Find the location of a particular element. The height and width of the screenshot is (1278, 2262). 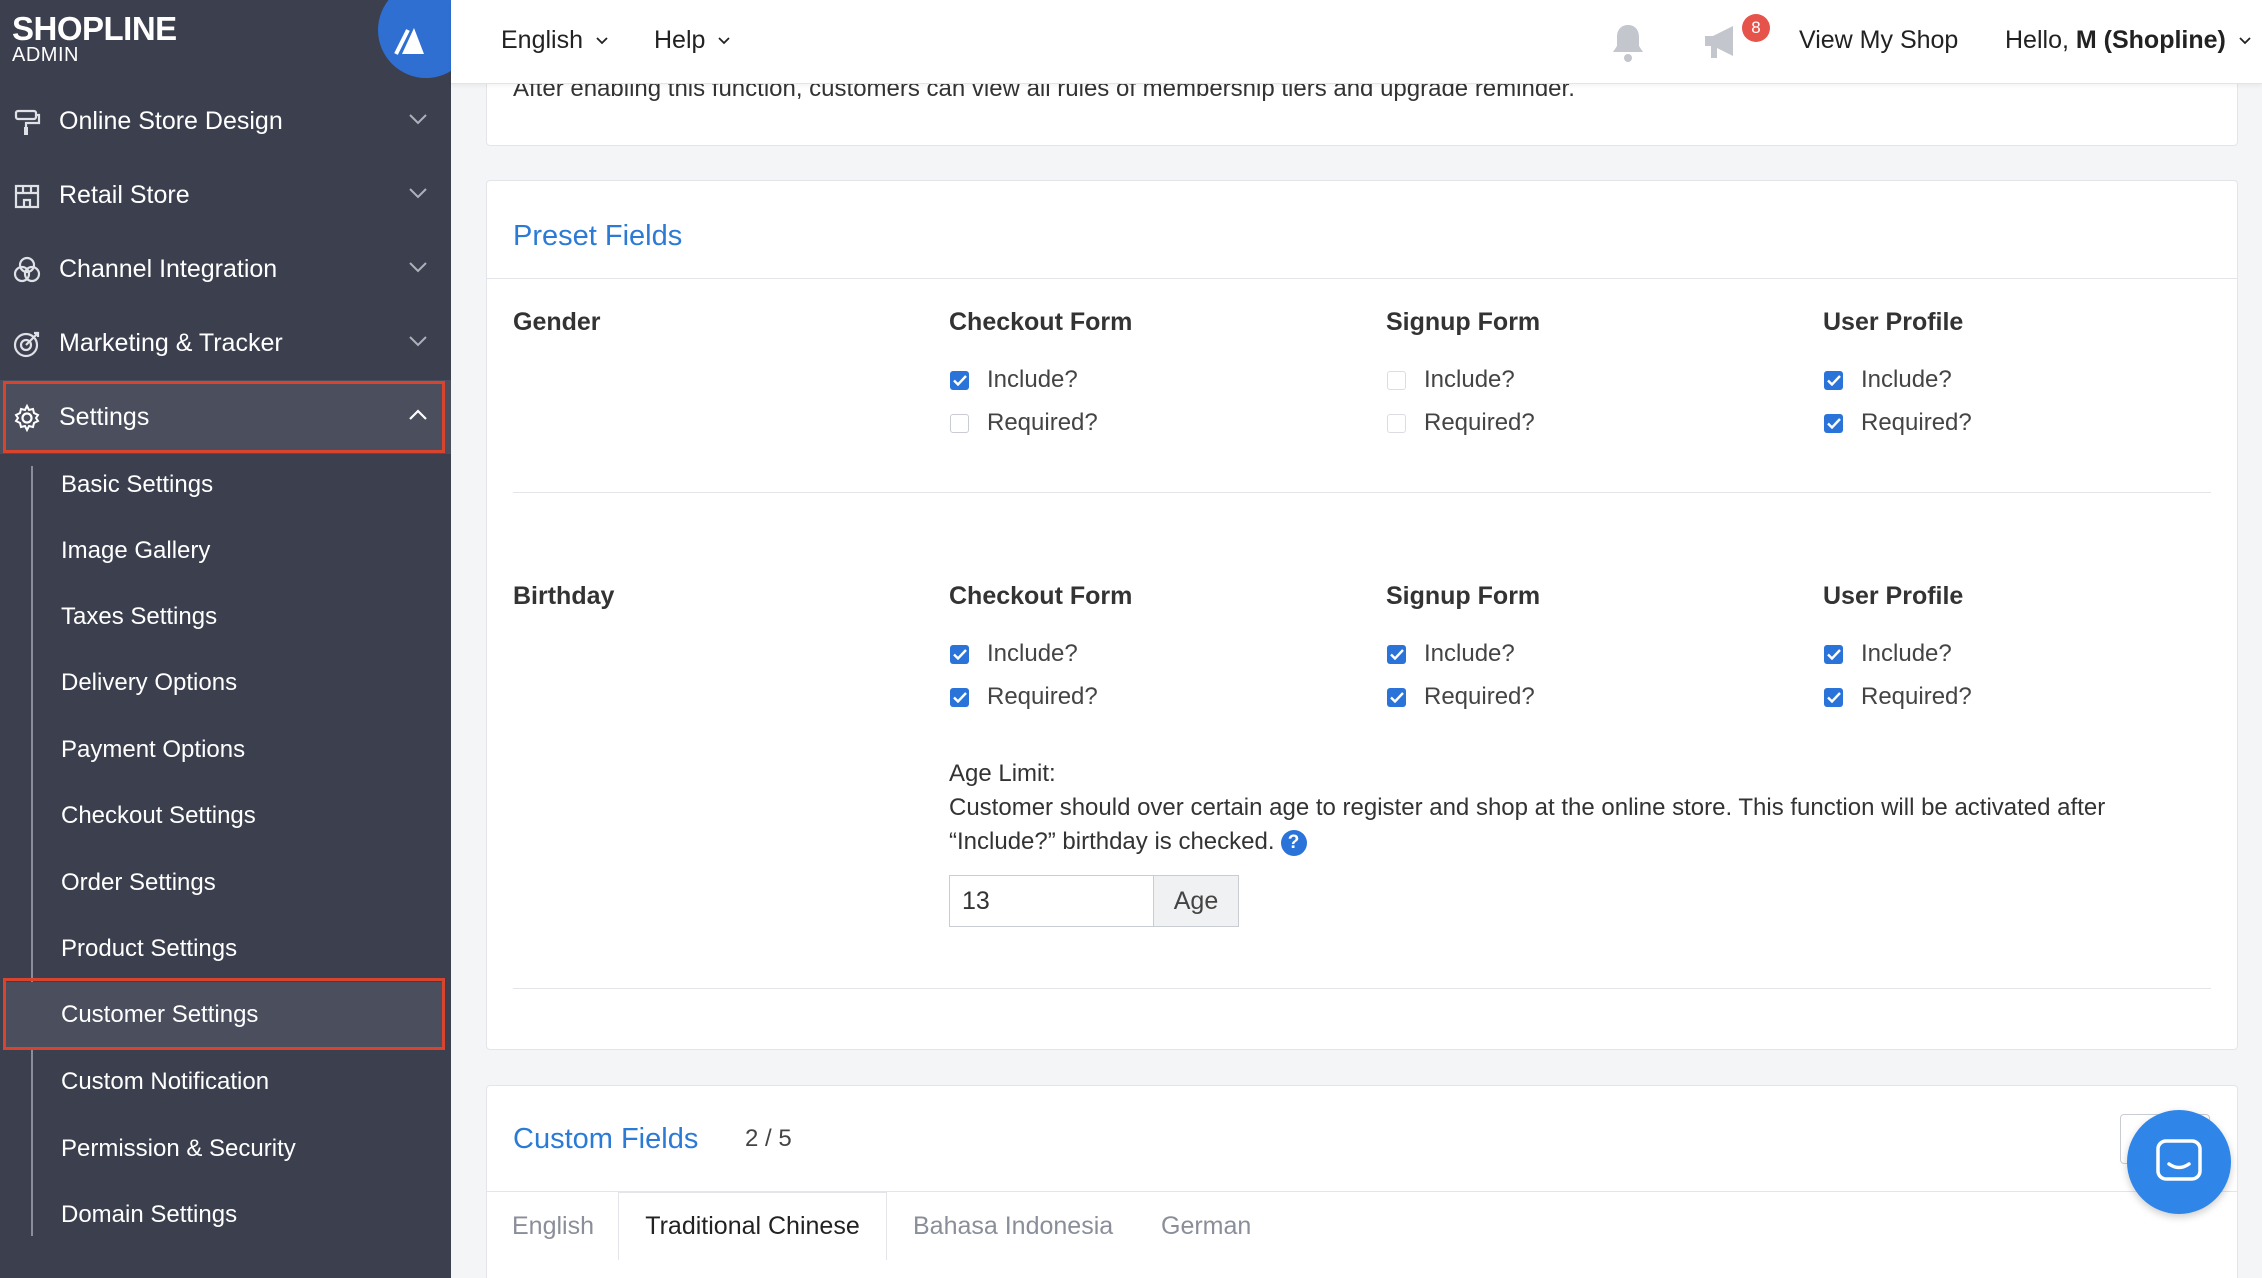

birthday-profile-head: User Profile is located at coordinates (1893, 596).